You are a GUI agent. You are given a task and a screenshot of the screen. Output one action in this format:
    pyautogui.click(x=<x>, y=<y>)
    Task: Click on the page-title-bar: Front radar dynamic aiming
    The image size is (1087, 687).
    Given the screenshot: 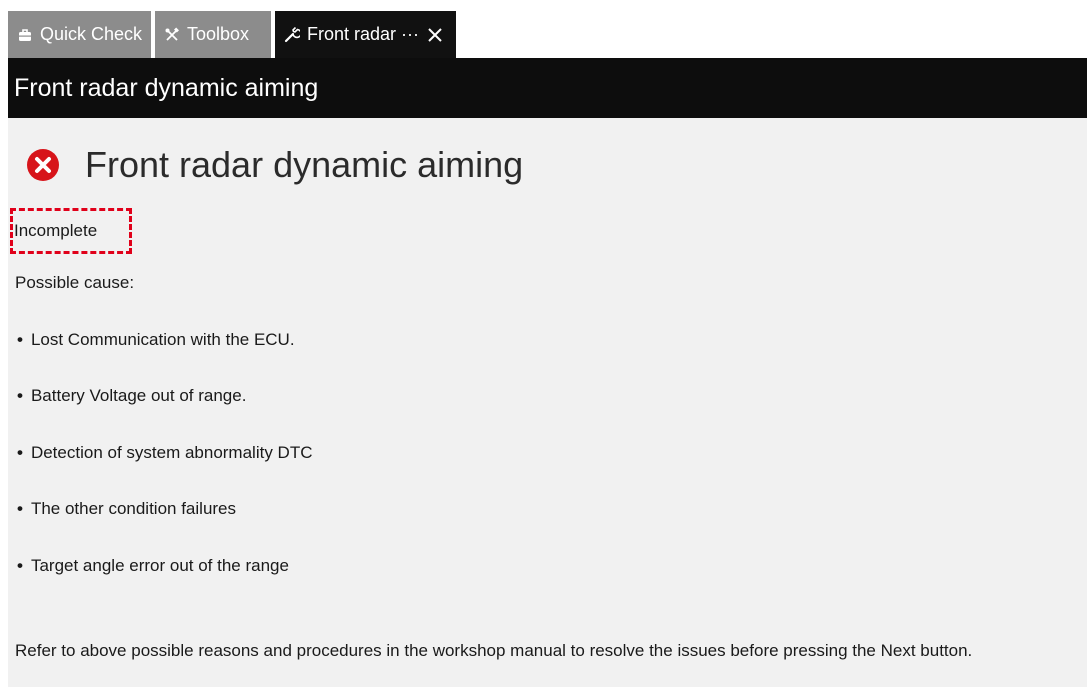 What is the action you would take?
    pyautogui.click(x=547, y=88)
    